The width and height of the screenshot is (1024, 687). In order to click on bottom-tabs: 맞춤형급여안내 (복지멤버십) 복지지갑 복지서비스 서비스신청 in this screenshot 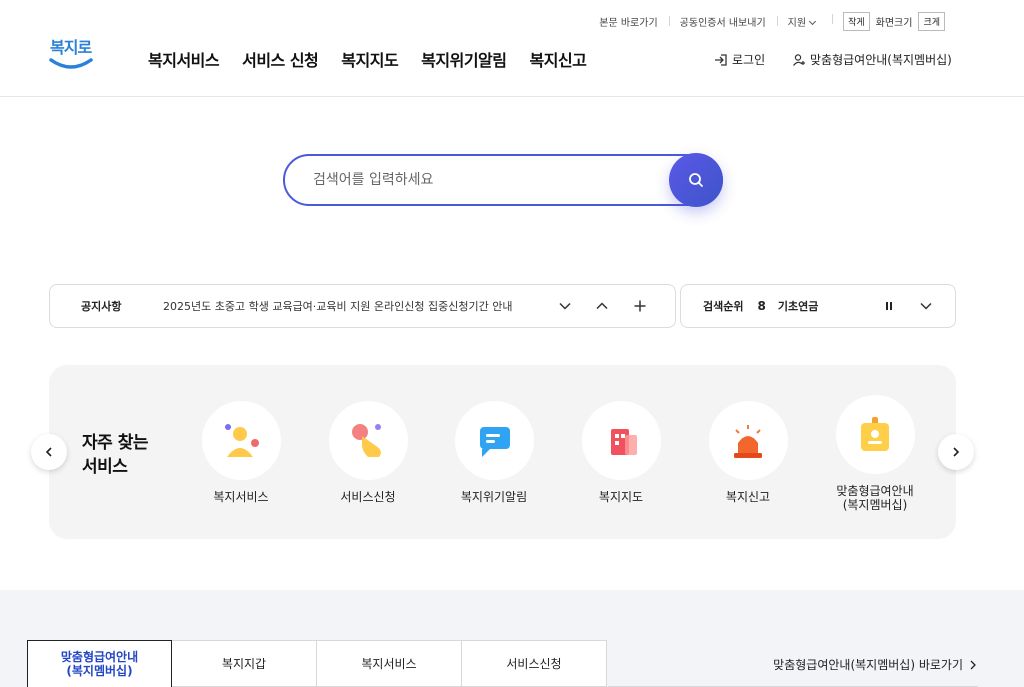, I will do `click(317, 663)`.